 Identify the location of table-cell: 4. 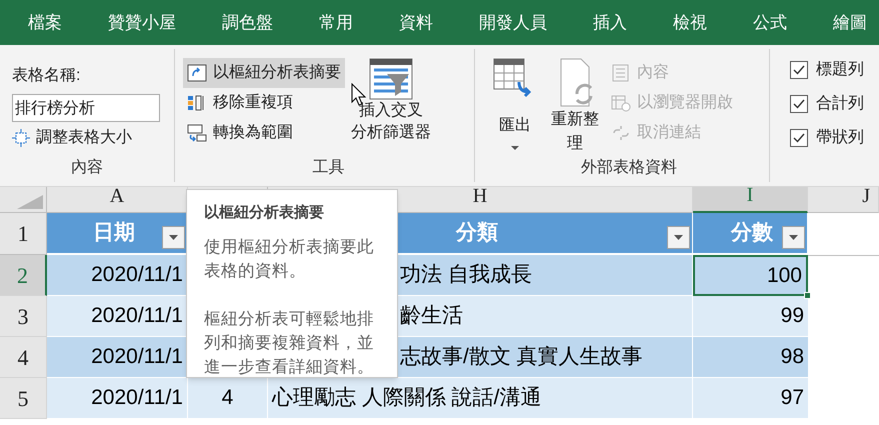
(228, 398).